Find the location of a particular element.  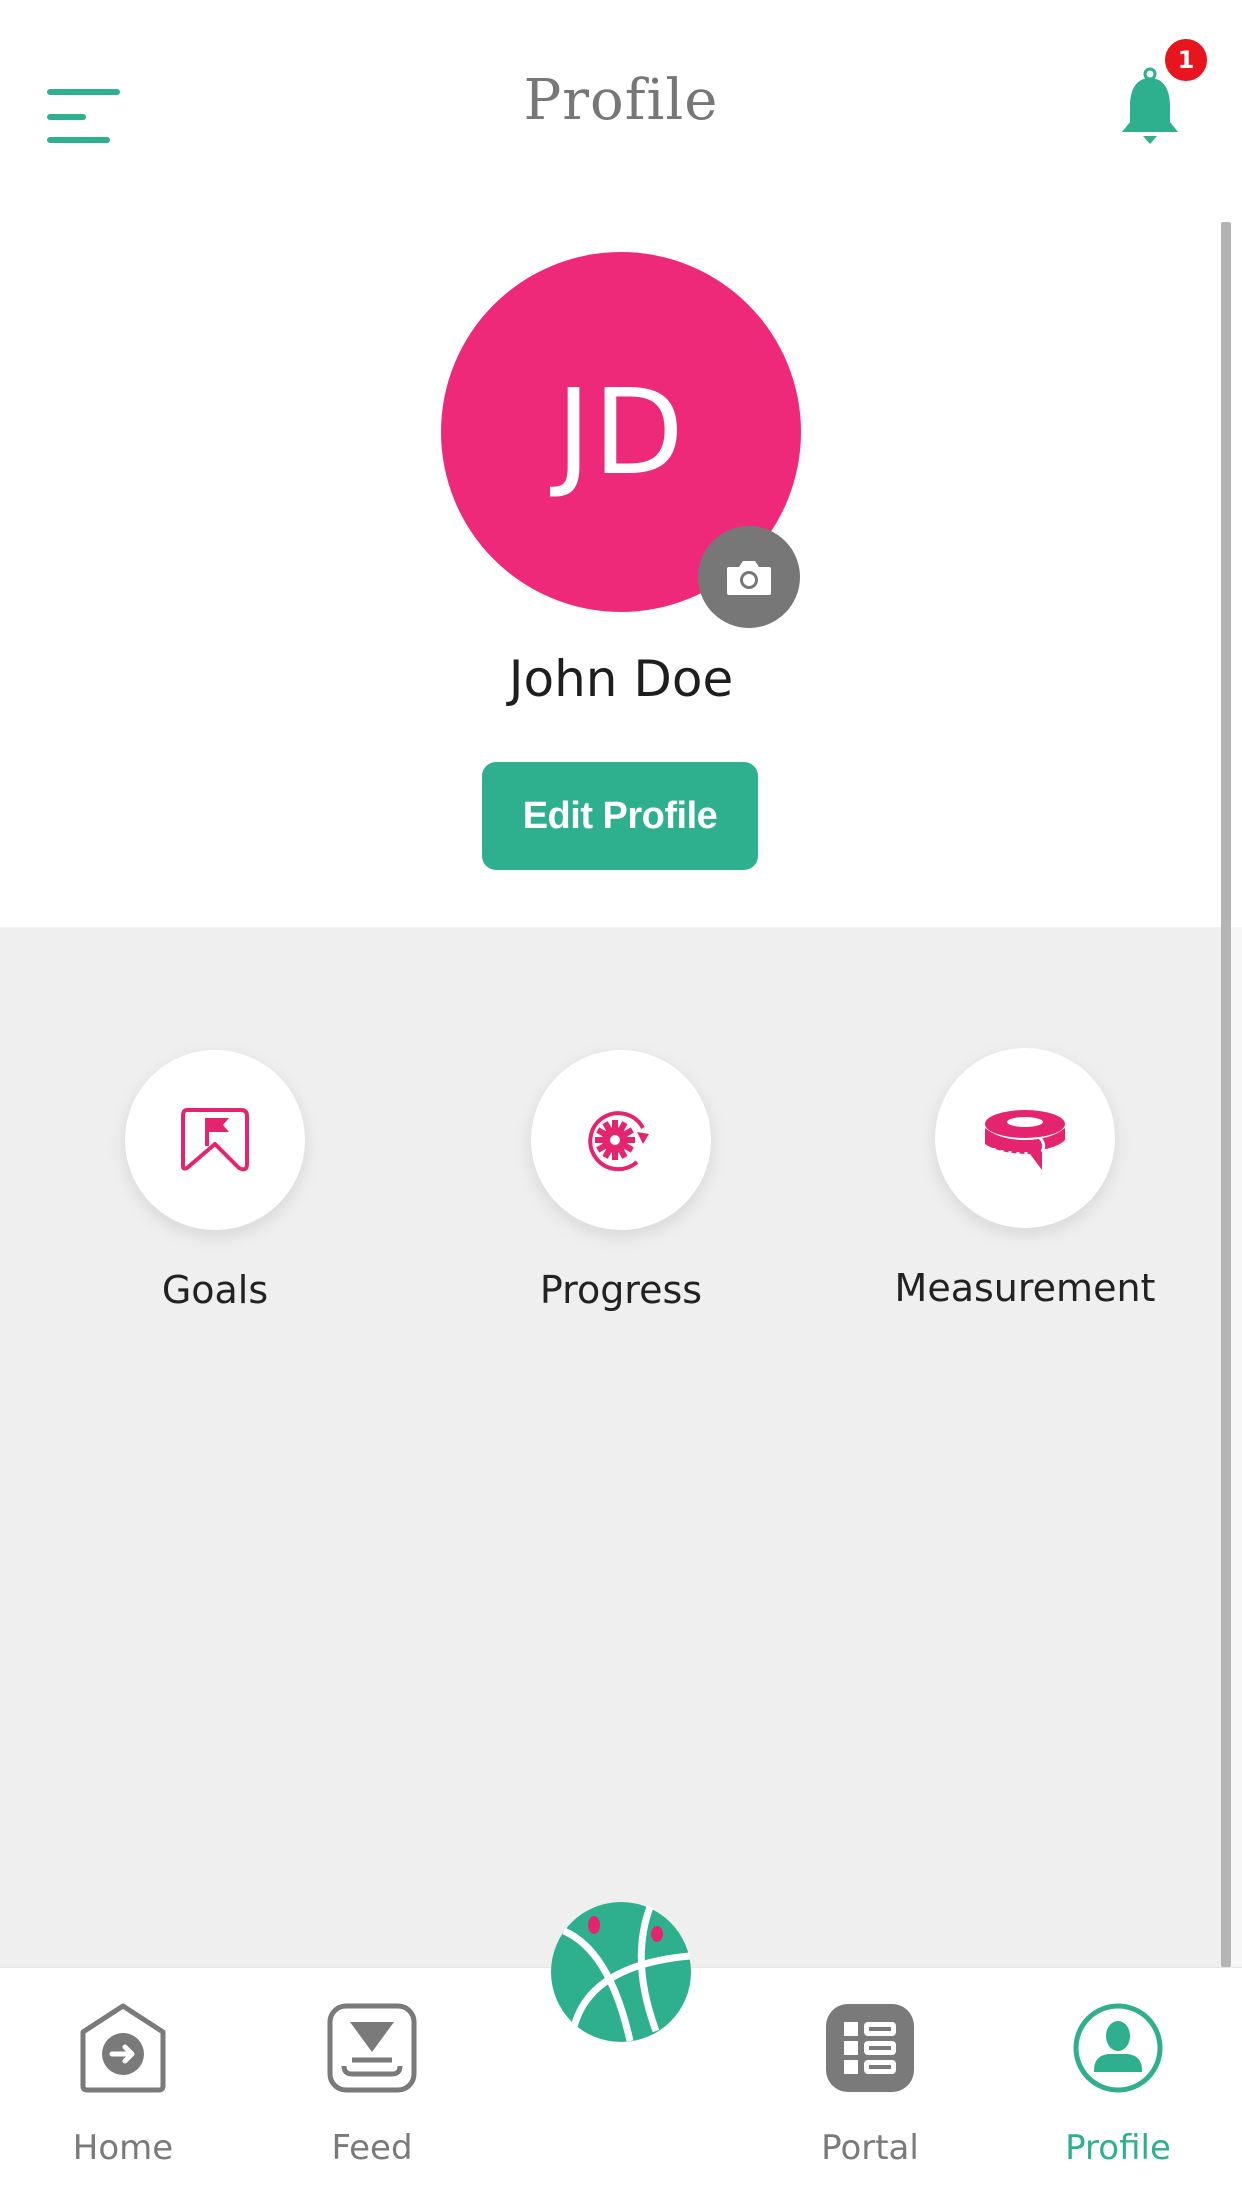

measuring-tape-icon is located at coordinates (1025, 1140).